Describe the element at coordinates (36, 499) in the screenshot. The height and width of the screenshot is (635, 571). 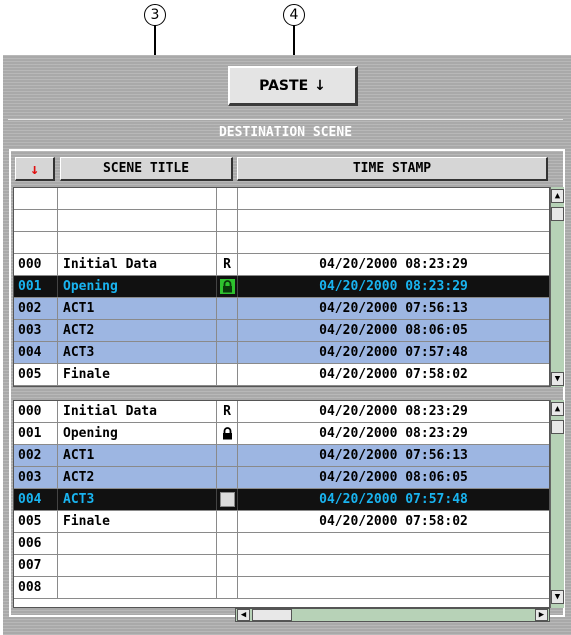
I see `scene-number: 004` at that location.